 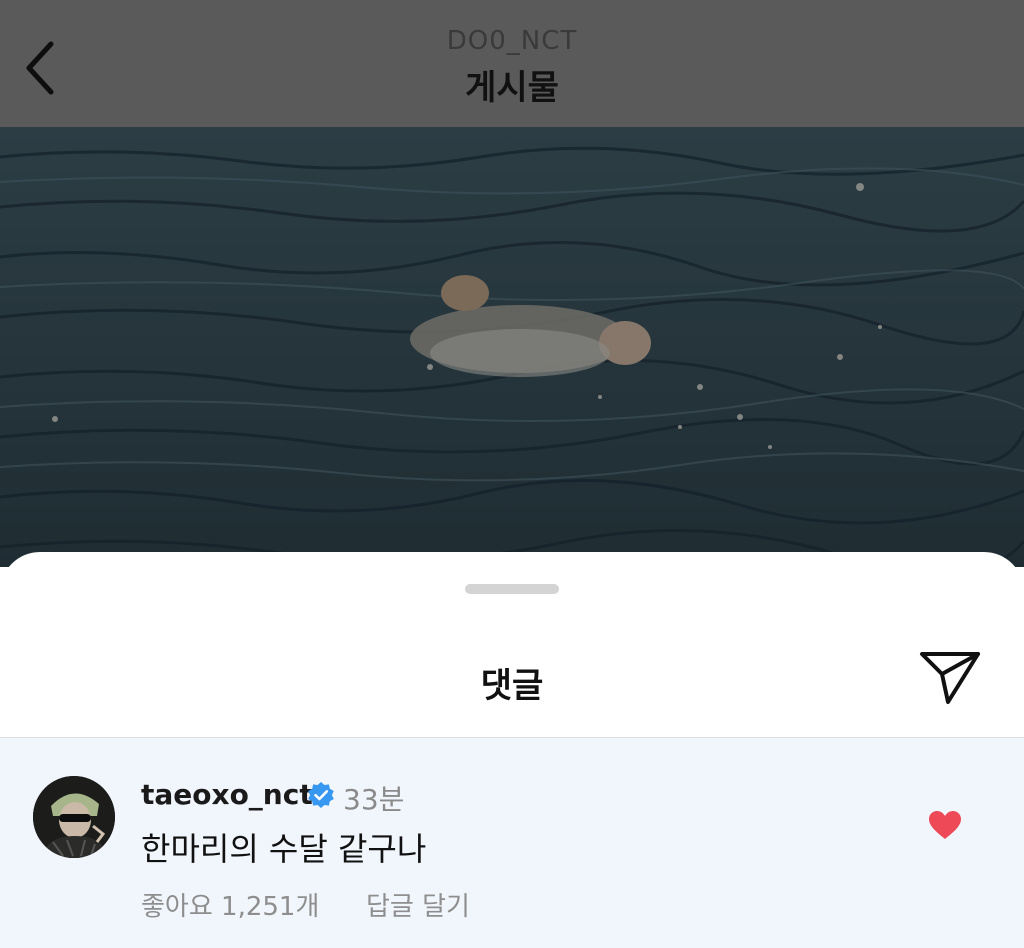 What do you see at coordinates (512, 589) in the screenshot?
I see `sheet-drag-handle` at bounding box center [512, 589].